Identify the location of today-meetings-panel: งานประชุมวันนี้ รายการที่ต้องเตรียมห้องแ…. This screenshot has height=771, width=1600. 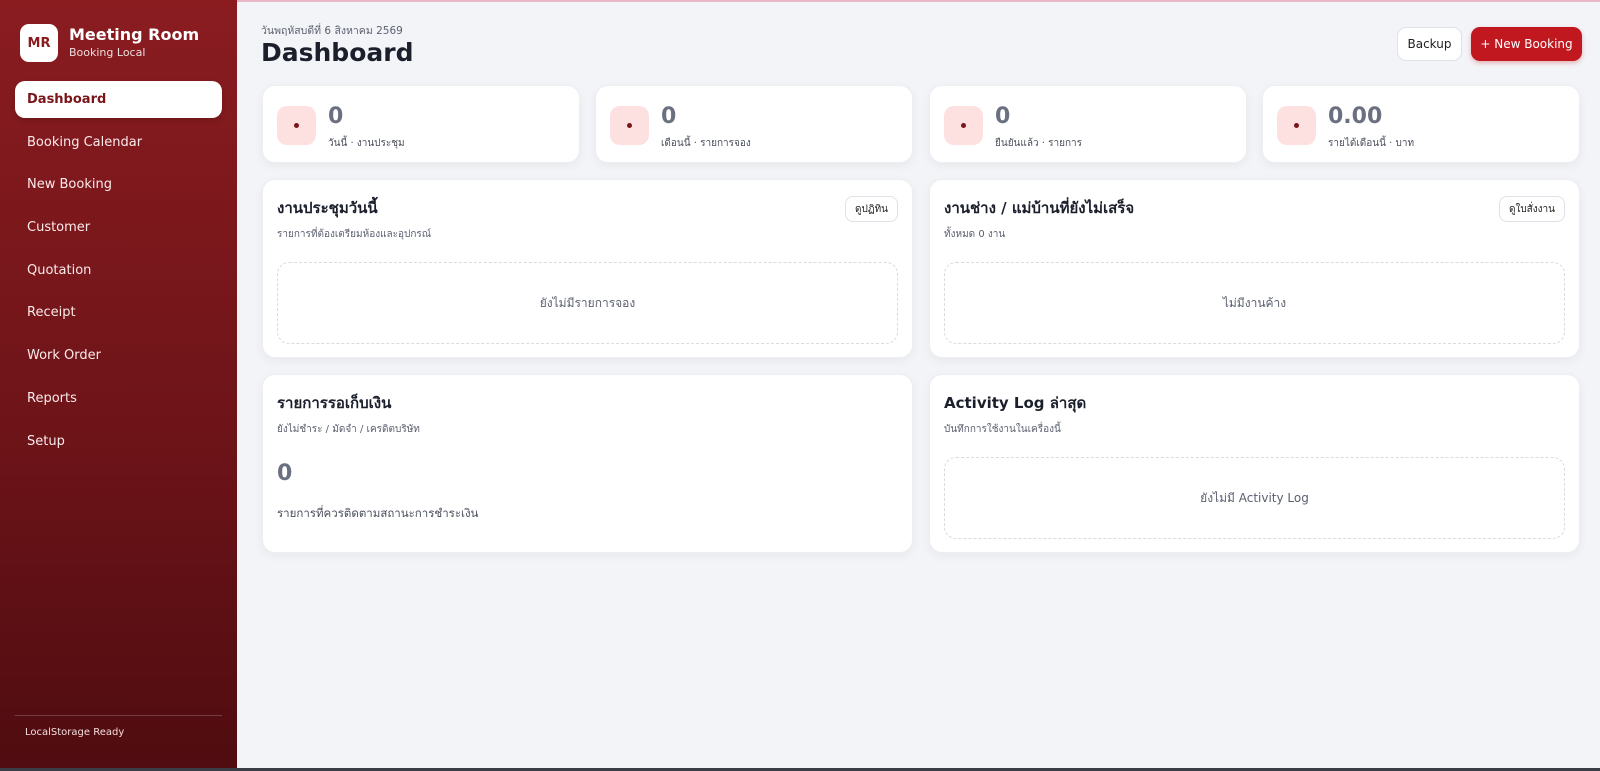
(587, 268).